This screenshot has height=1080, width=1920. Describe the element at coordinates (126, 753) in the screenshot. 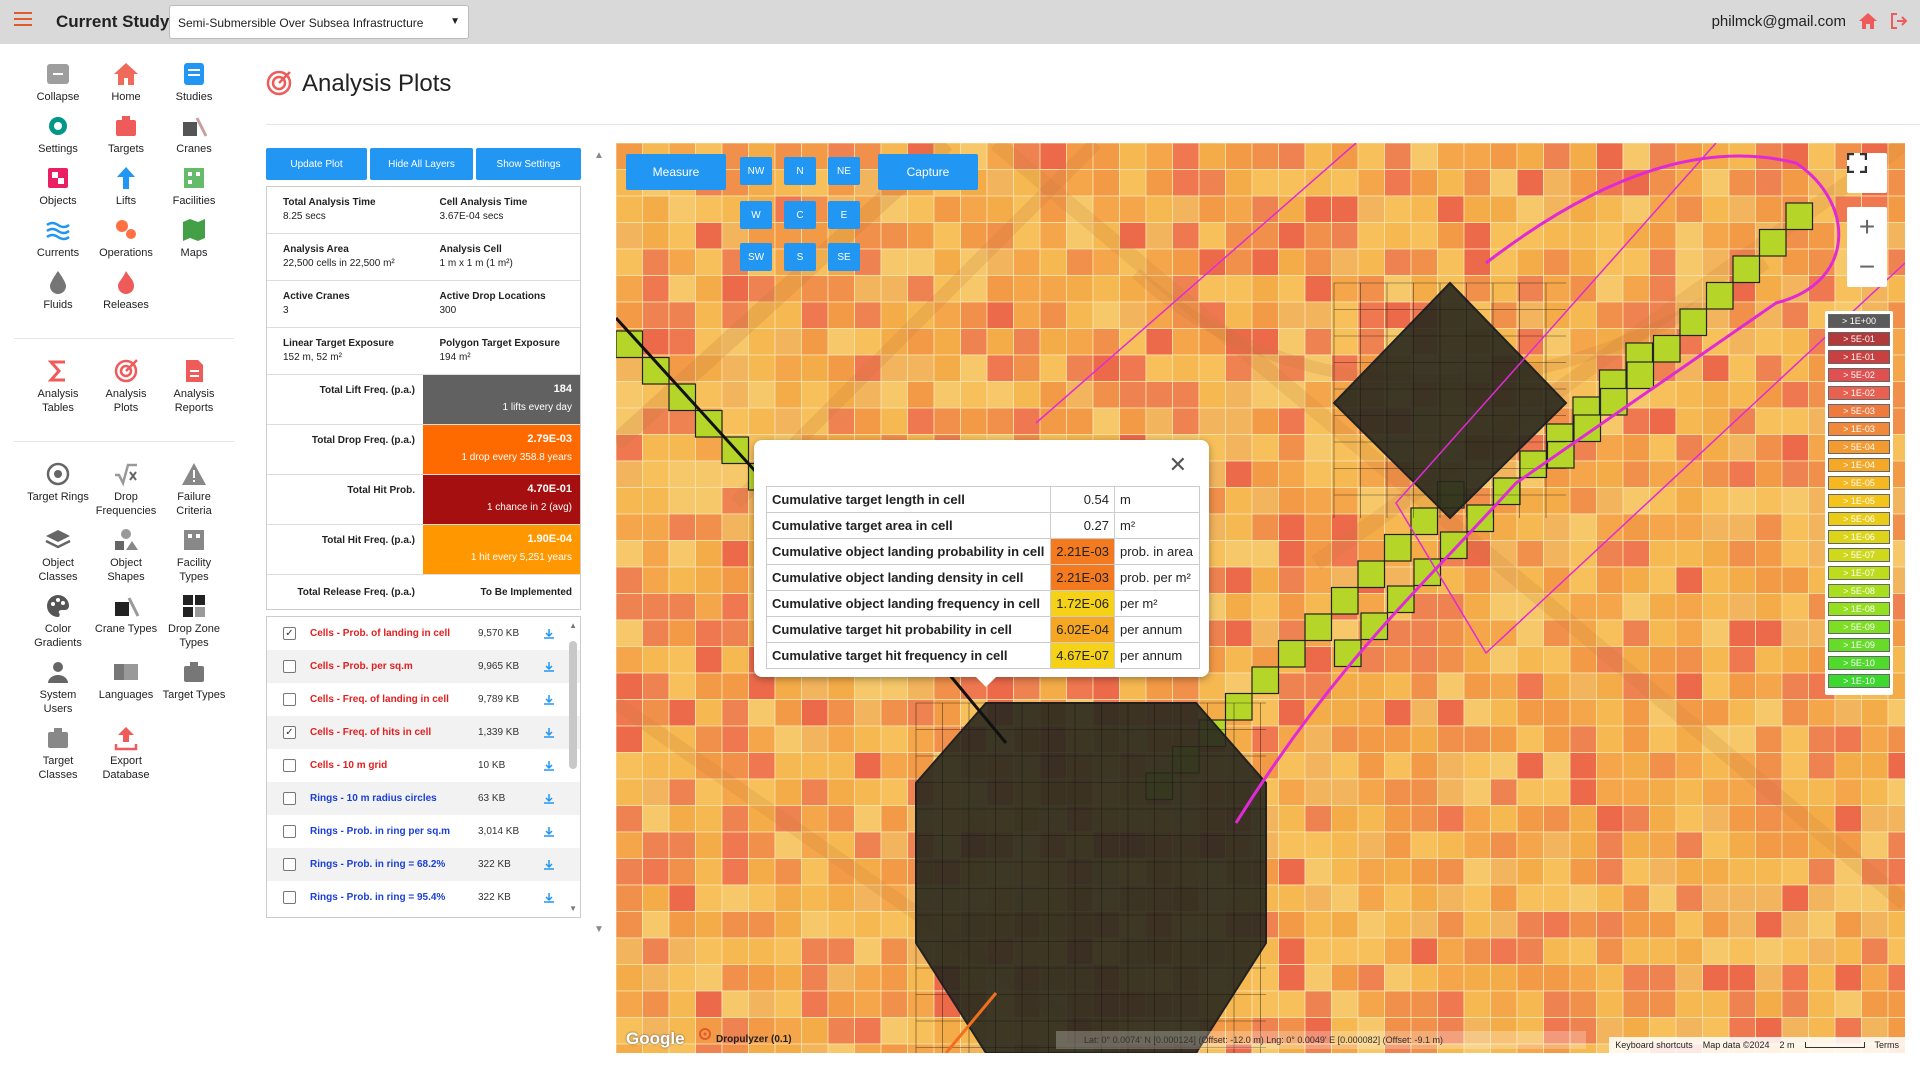

I see `nav-item-export-database: Export Database` at that location.